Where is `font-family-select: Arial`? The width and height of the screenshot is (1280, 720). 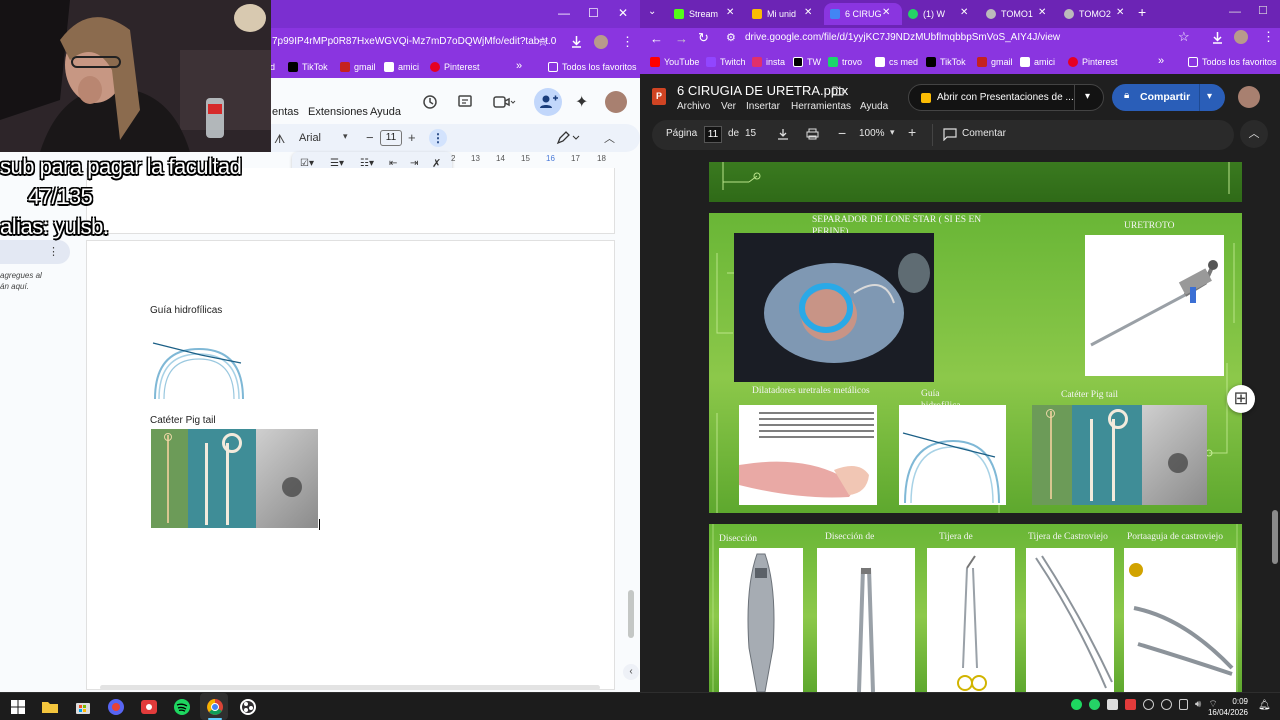 font-family-select: Arial is located at coordinates (310, 138).